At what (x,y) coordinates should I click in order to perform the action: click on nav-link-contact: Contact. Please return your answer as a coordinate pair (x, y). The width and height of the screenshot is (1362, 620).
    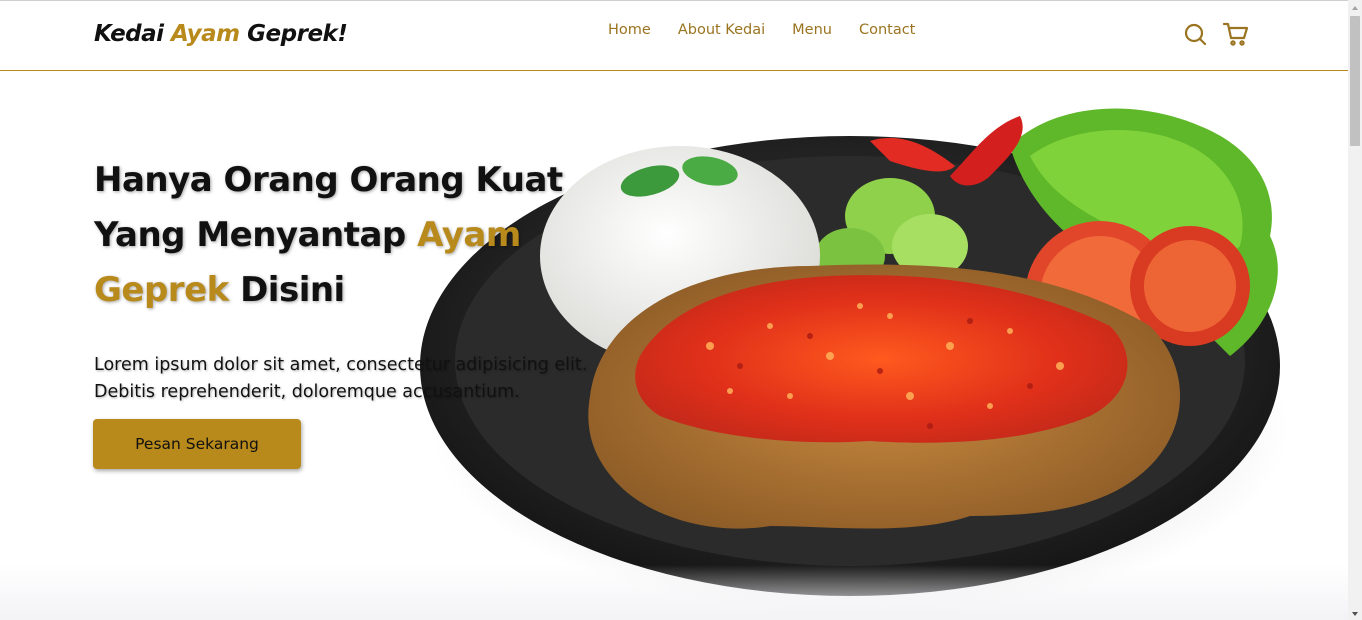
    Looking at the image, I should click on (887, 30).